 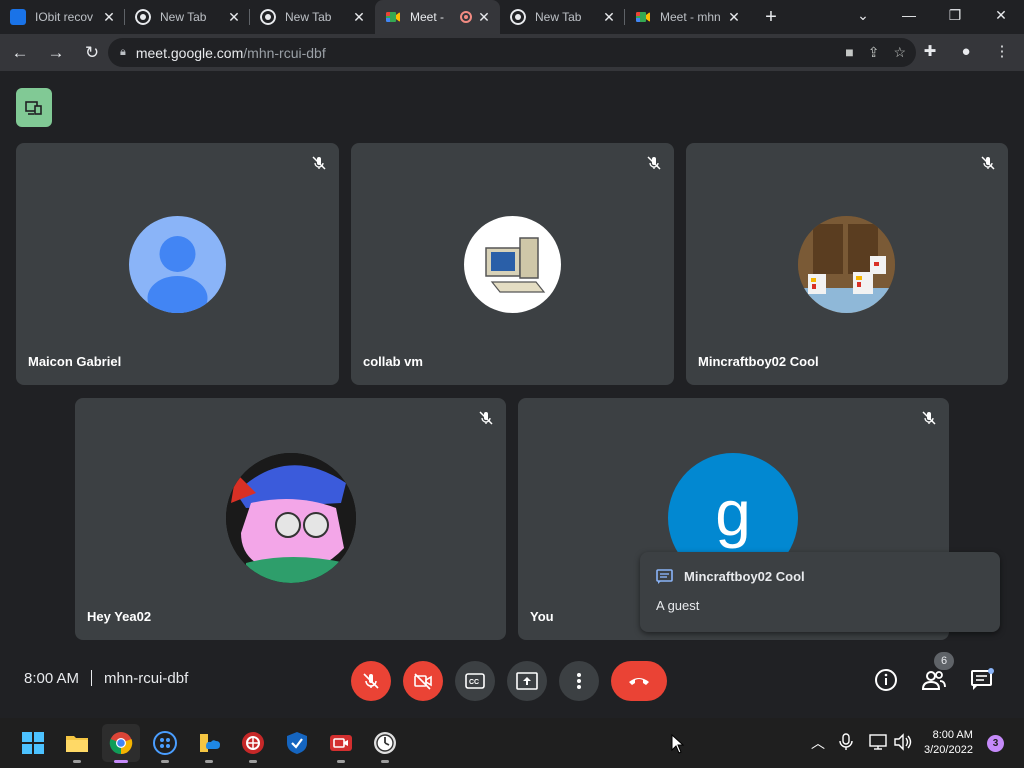 I want to click on windows-logo-icon, so click(x=33, y=743).